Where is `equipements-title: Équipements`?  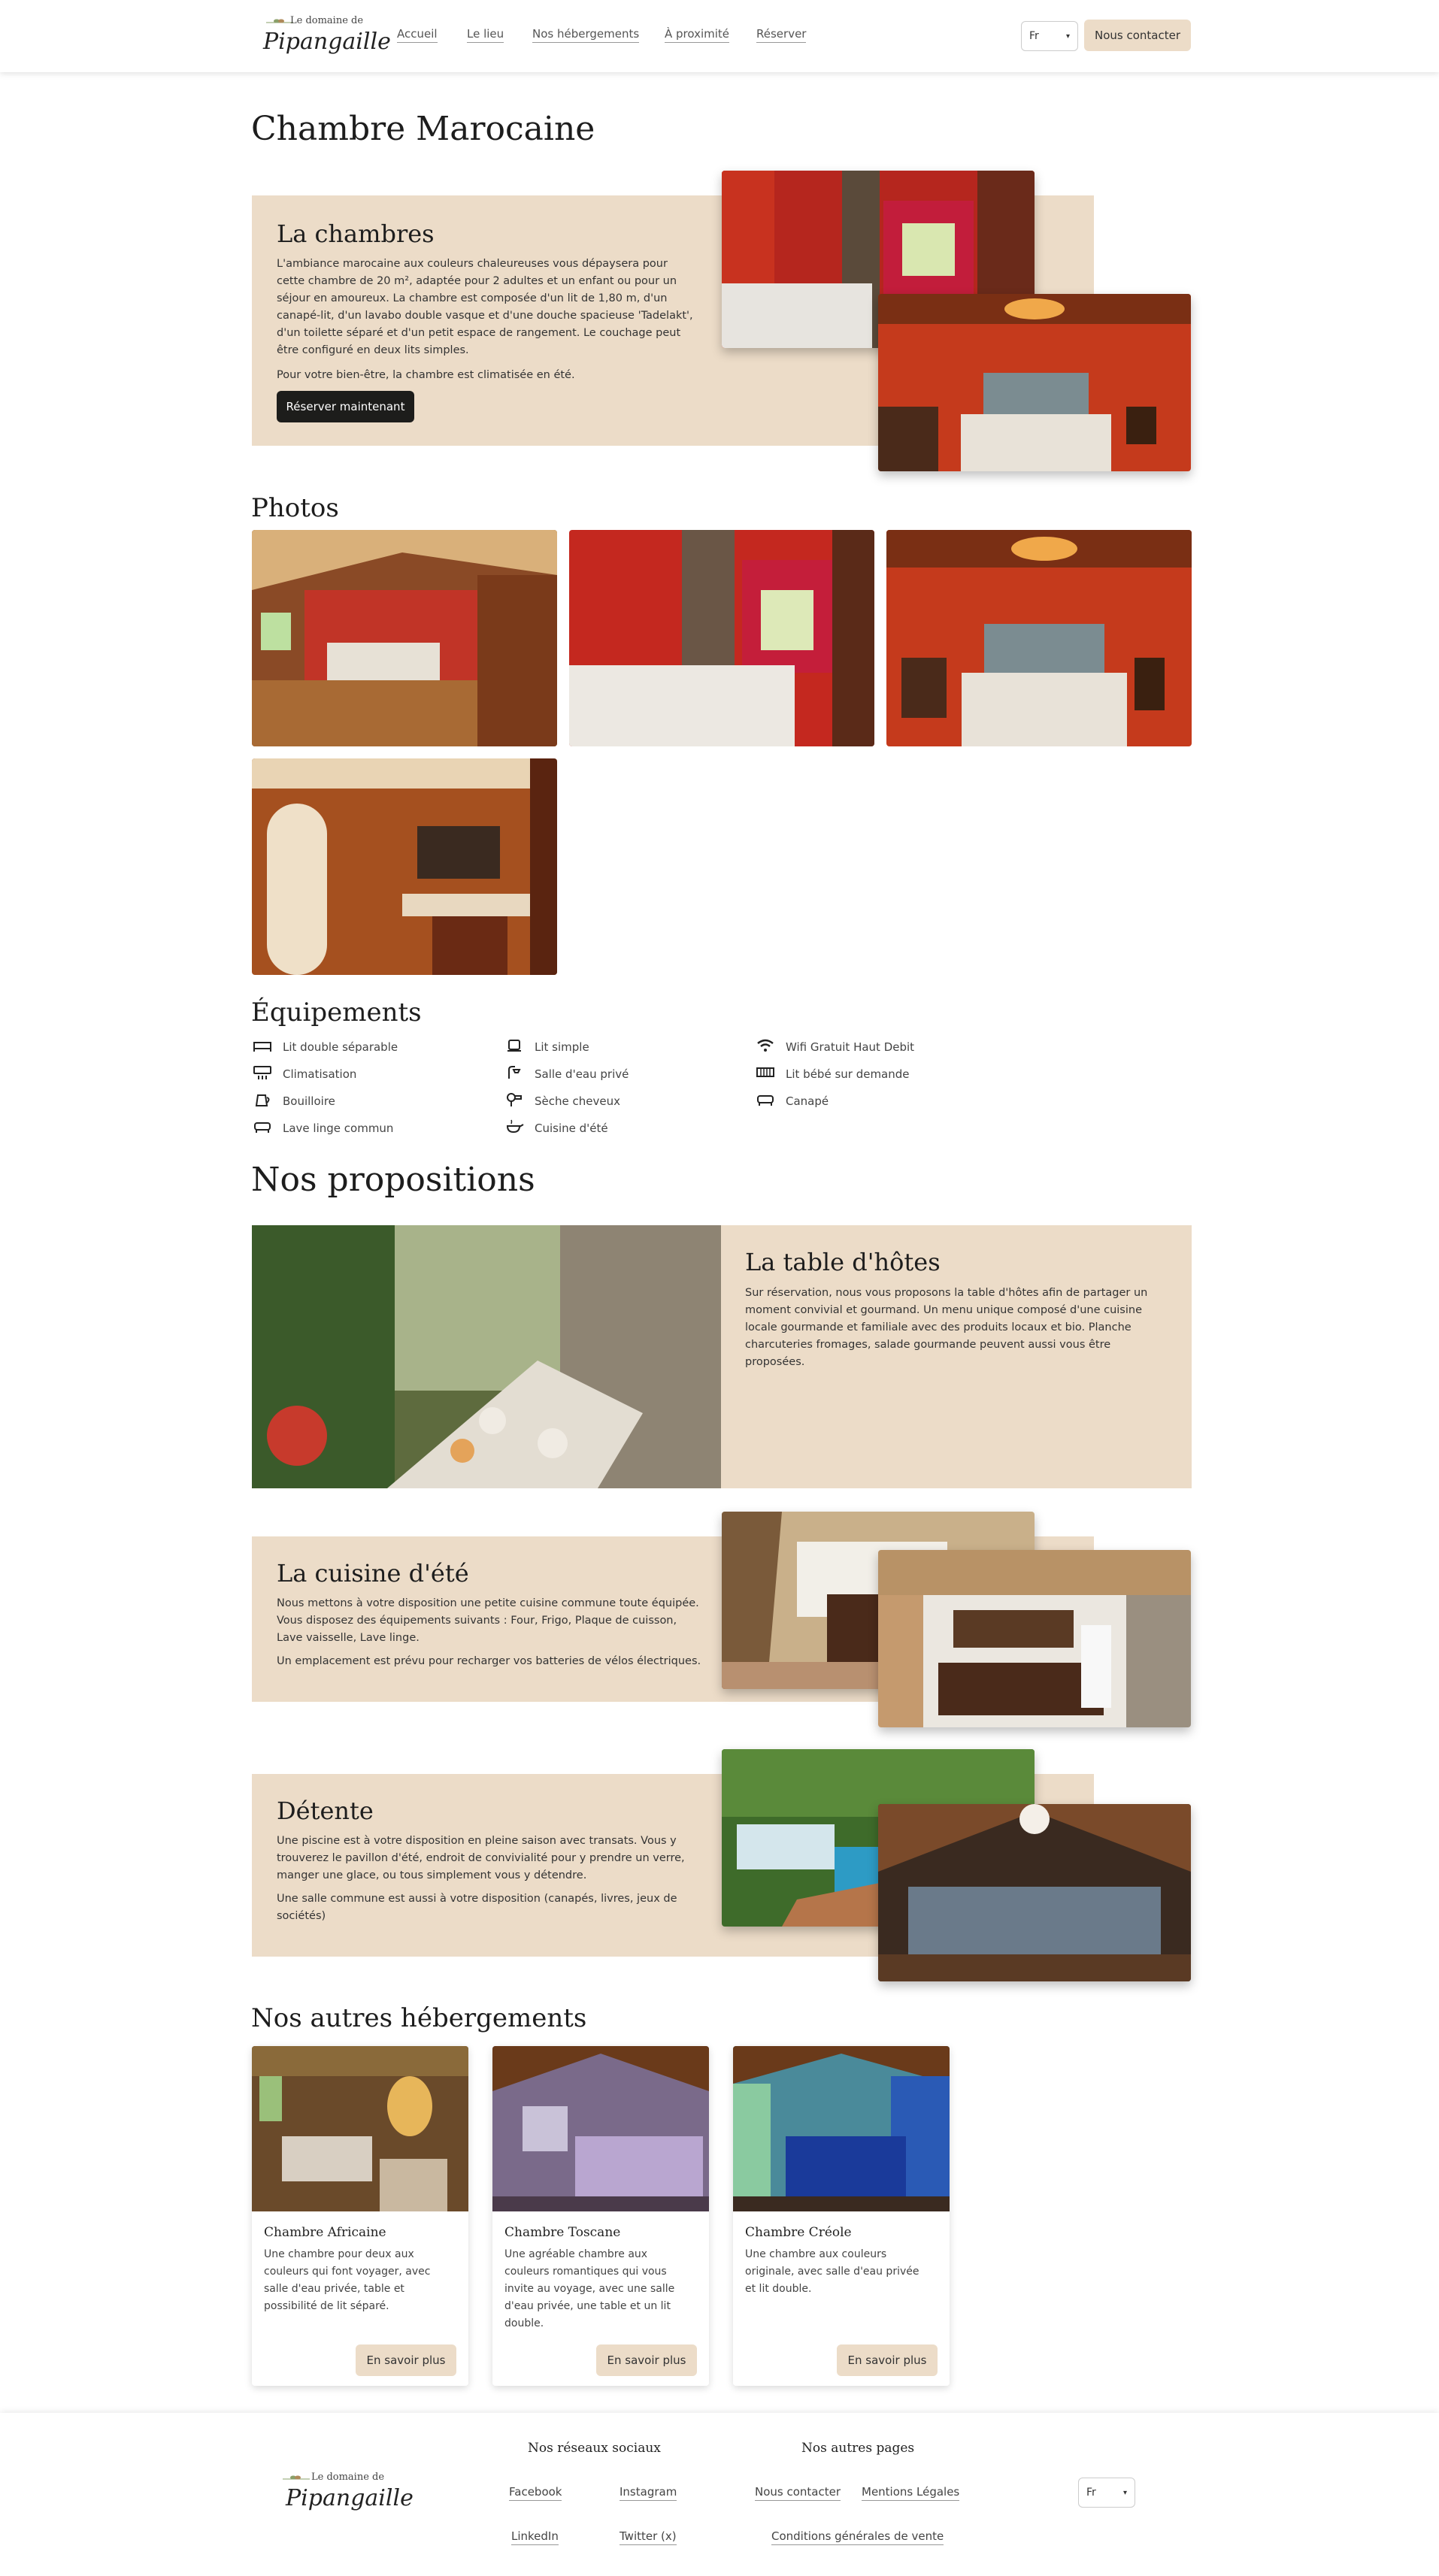
equipements-title: Équipements is located at coordinates (336, 1012).